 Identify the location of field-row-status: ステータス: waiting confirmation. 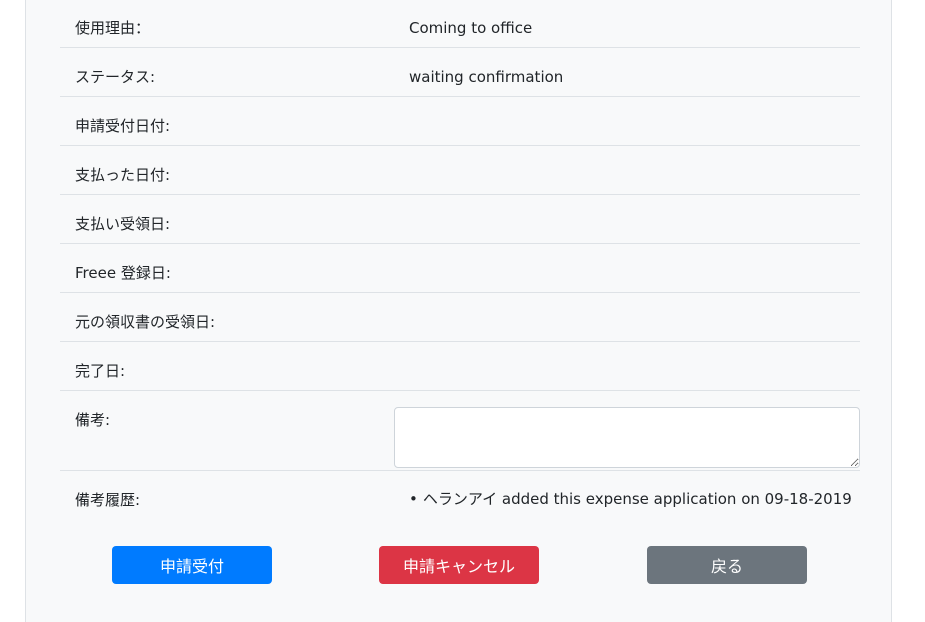
(460, 71).